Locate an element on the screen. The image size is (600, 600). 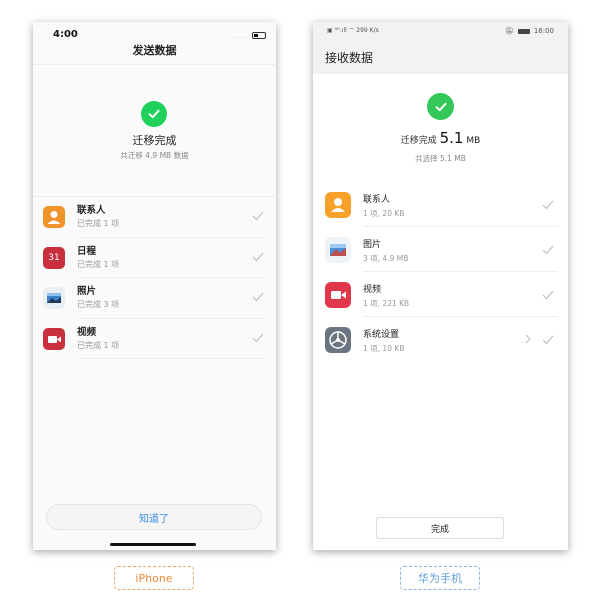
result-subtitle: 共选择 5.1 MB is located at coordinates (440, 158).